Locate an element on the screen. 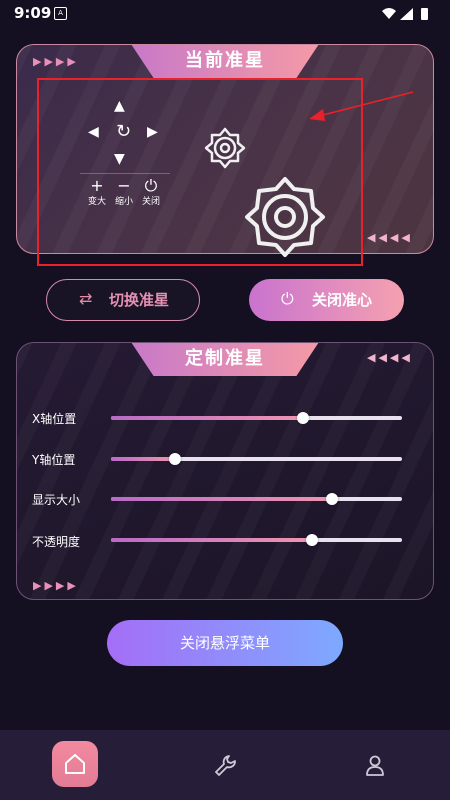 The width and height of the screenshot is (450, 800). nav-profile-button is located at coordinates (375, 765).